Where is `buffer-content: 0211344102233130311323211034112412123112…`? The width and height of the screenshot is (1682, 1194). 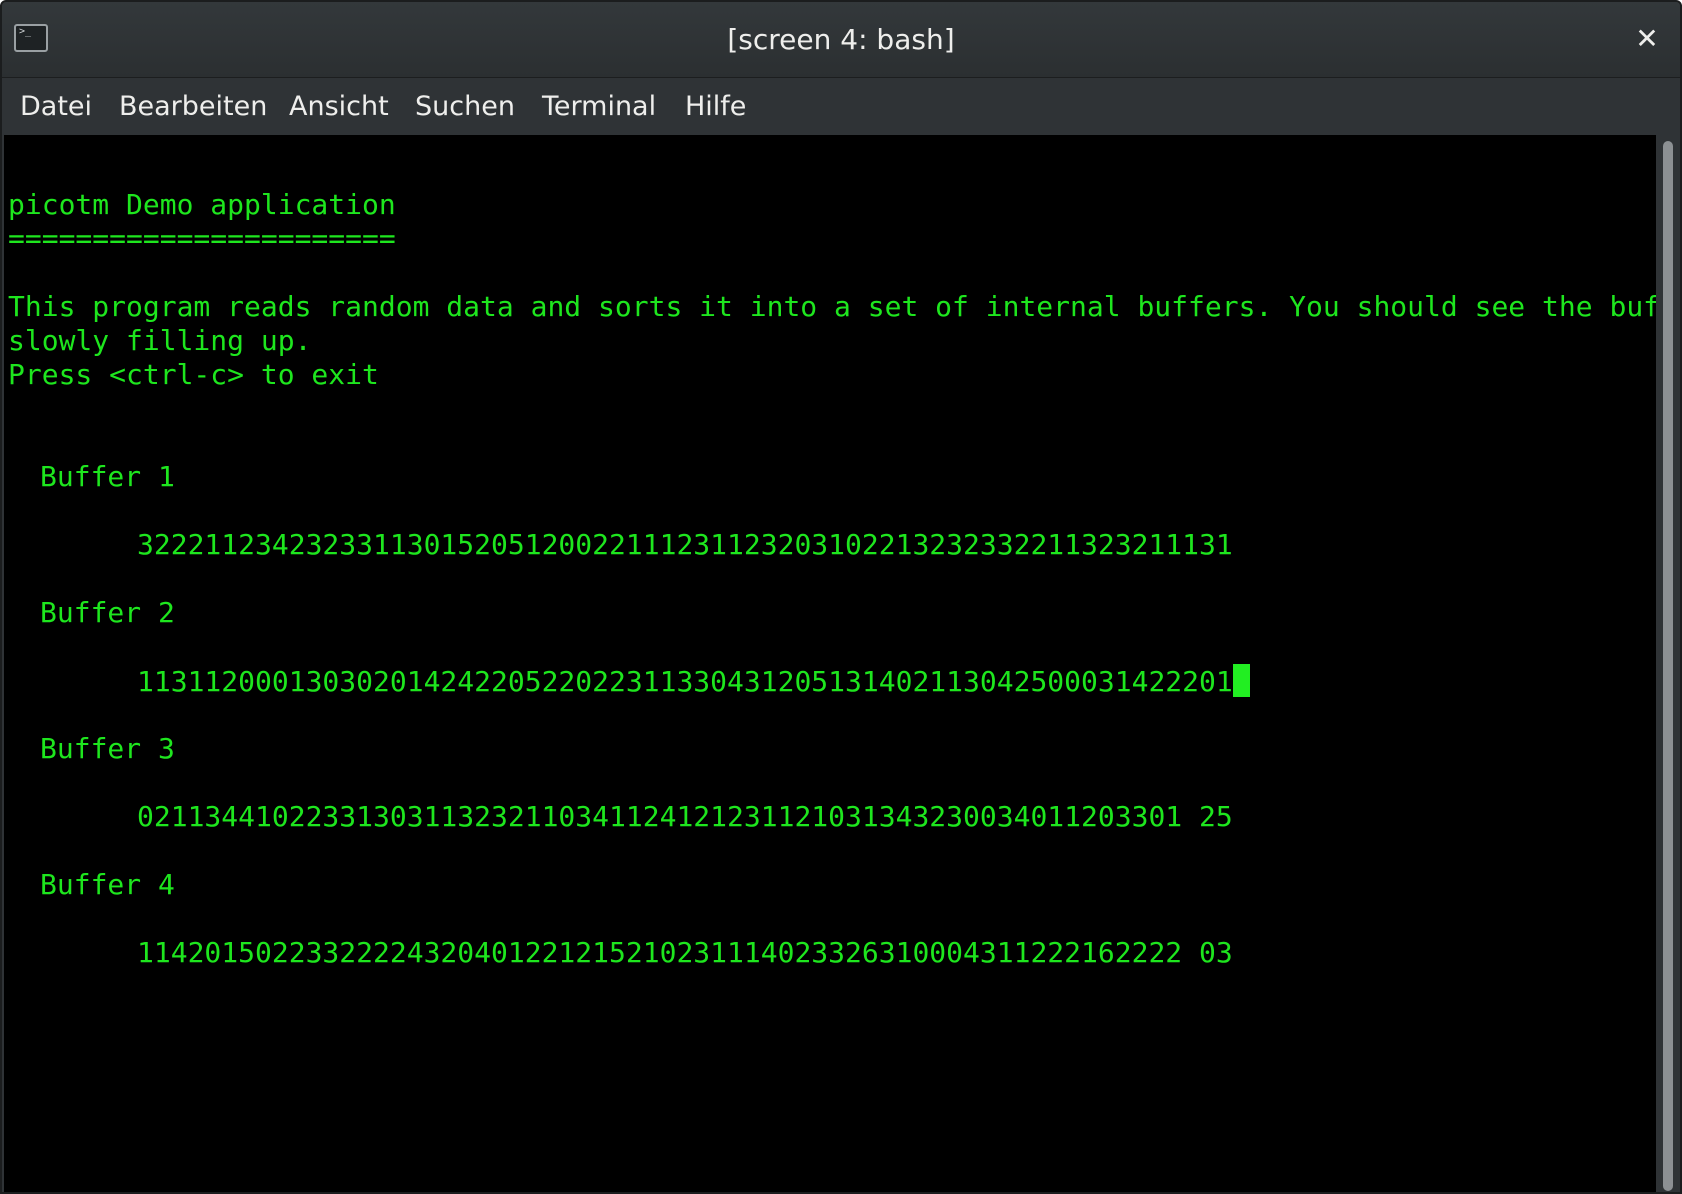 buffer-content: 0211344102233130311323211034112412123112… is located at coordinates (685, 816).